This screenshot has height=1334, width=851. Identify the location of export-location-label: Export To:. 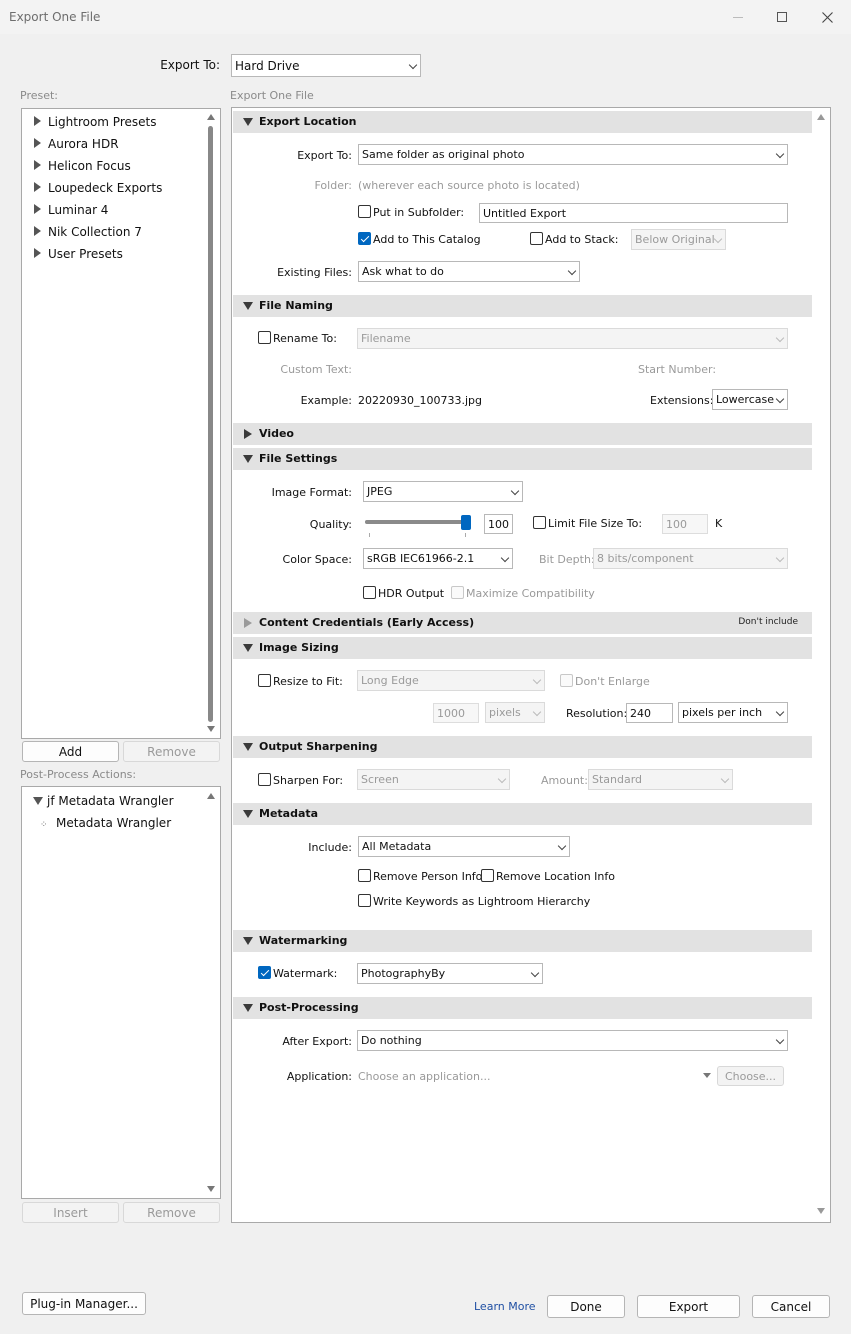
(324, 155).